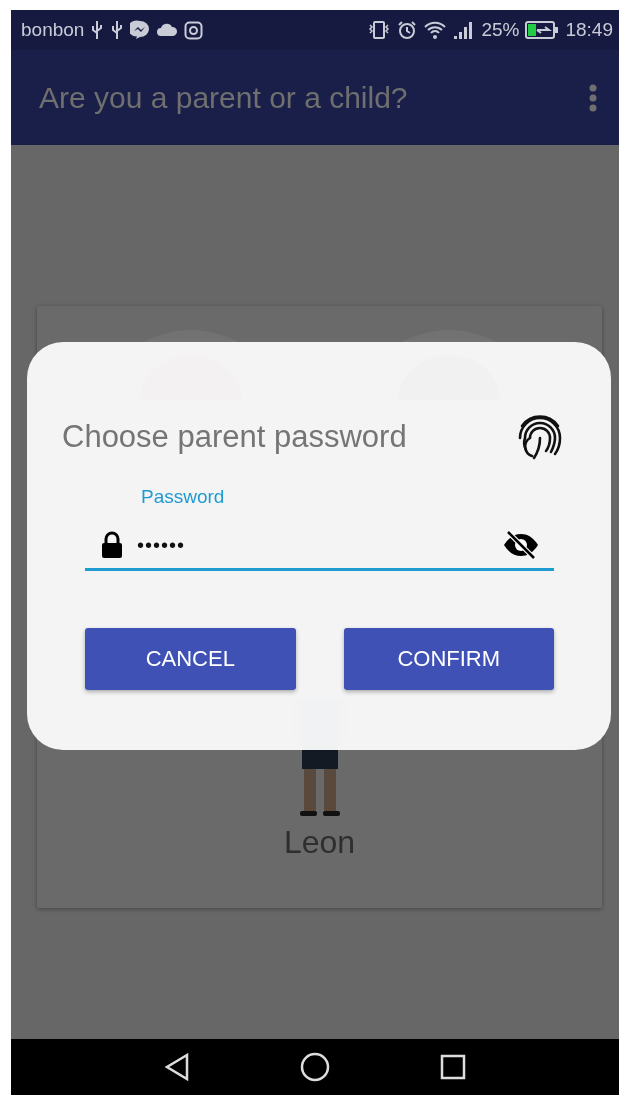 This screenshot has height=1099, width=619. Describe the element at coordinates (315, 1067) in the screenshot. I see `home-button` at that location.